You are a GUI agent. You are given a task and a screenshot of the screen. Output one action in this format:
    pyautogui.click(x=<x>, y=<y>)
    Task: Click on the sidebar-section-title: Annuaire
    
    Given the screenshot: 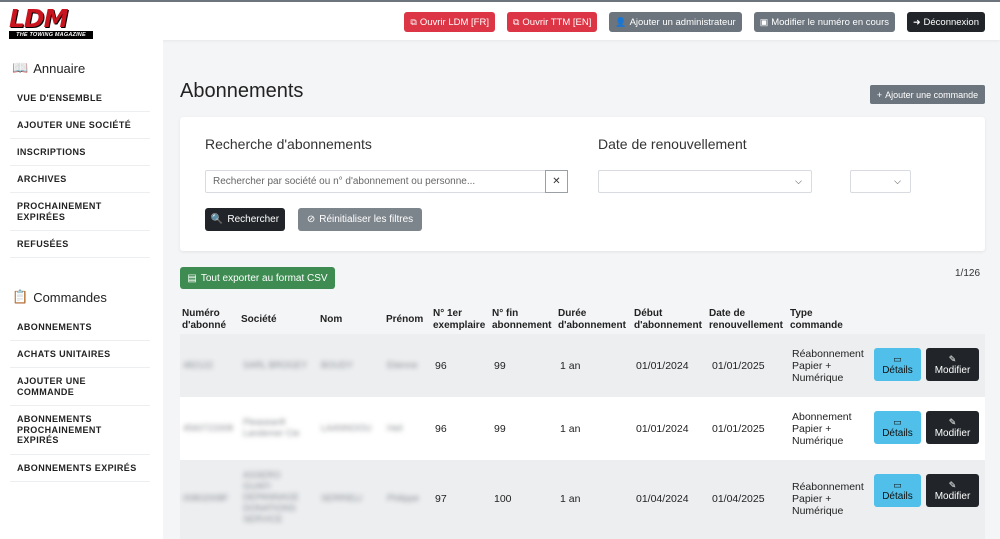 What is the action you would take?
    pyautogui.click(x=59, y=68)
    